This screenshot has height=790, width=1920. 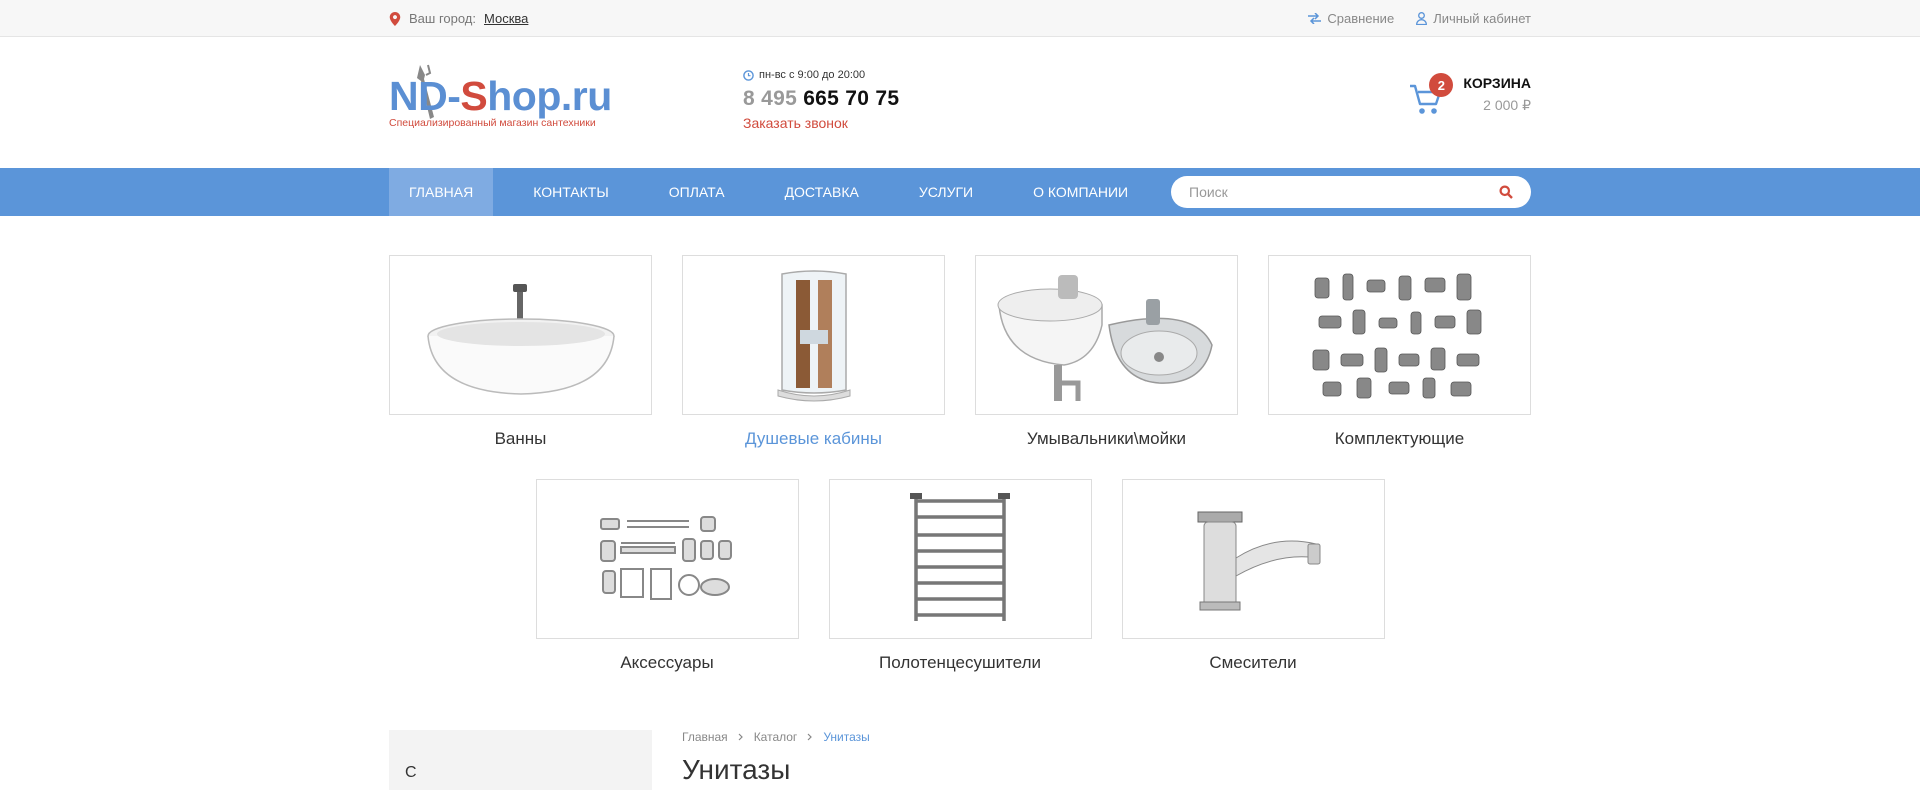 What do you see at coordinates (1253, 663) in the screenshot?
I see `category-label: Смесители` at bounding box center [1253, 663].